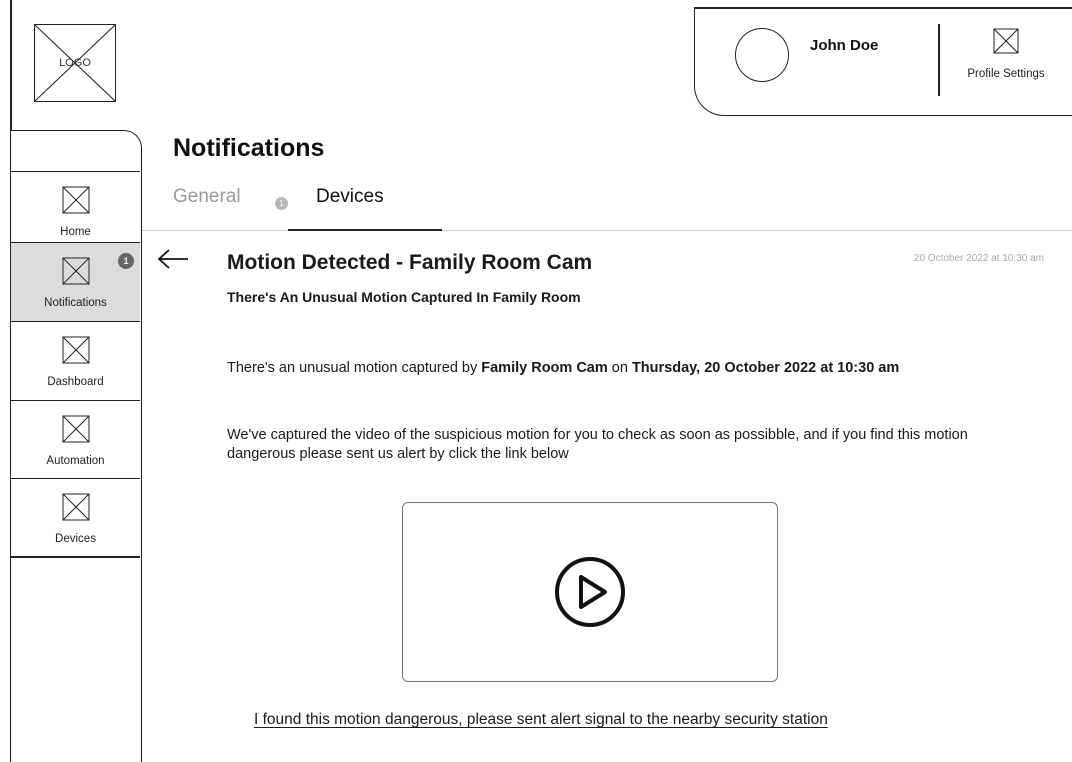  I want to click on page-title: Notifications, so click(249, 148).